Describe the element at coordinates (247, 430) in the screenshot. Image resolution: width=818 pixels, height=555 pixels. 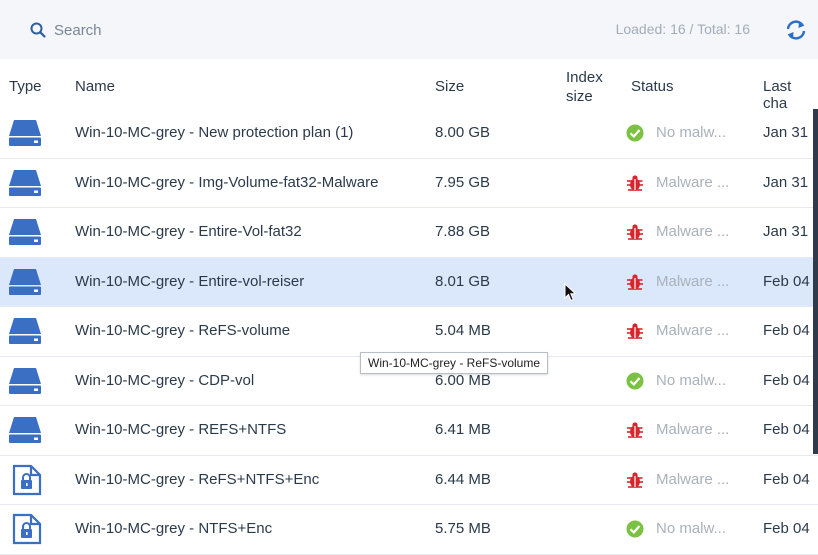
I see `backup-name: Win-10-MC-grey - REFS+NTFS` at that location.